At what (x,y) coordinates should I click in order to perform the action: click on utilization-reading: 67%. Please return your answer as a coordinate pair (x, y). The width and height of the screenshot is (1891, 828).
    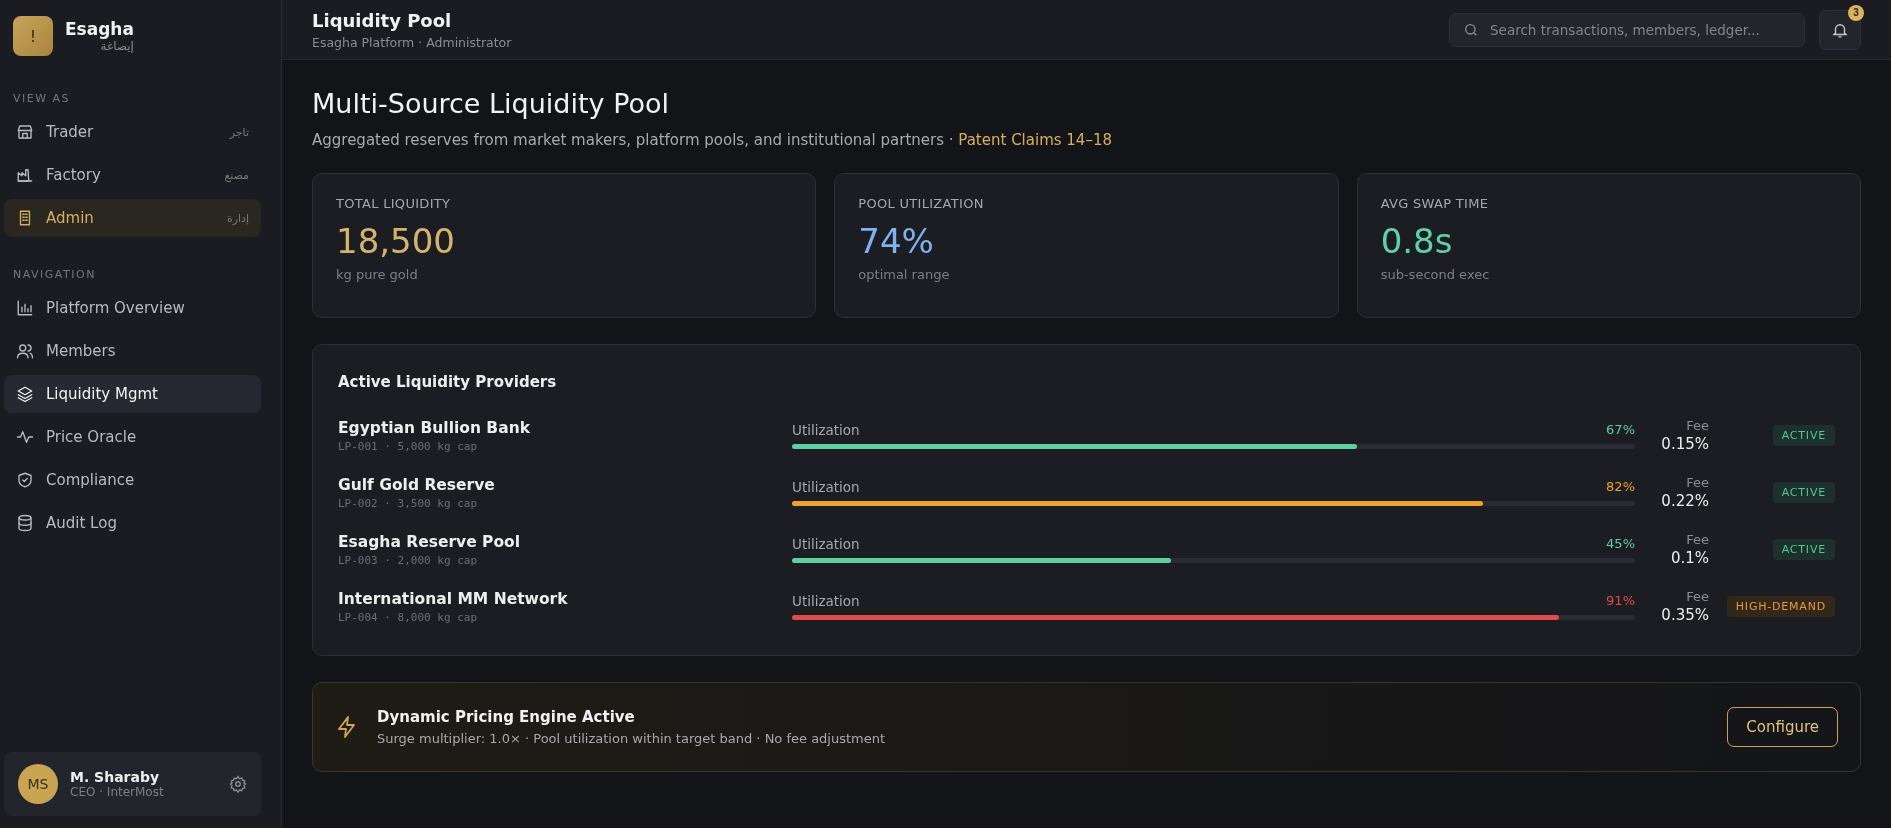
    Looking at the image, I should click on (1620, 430).